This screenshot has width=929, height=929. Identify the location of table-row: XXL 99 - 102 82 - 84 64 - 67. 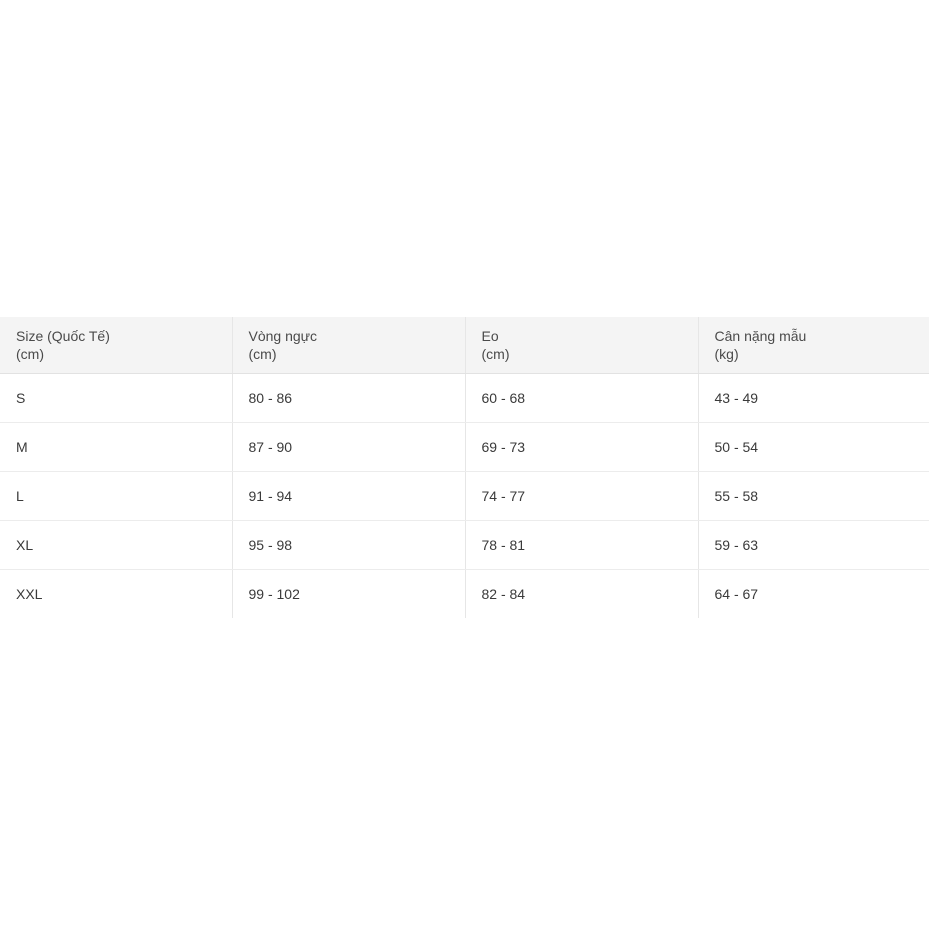
(464, 593).